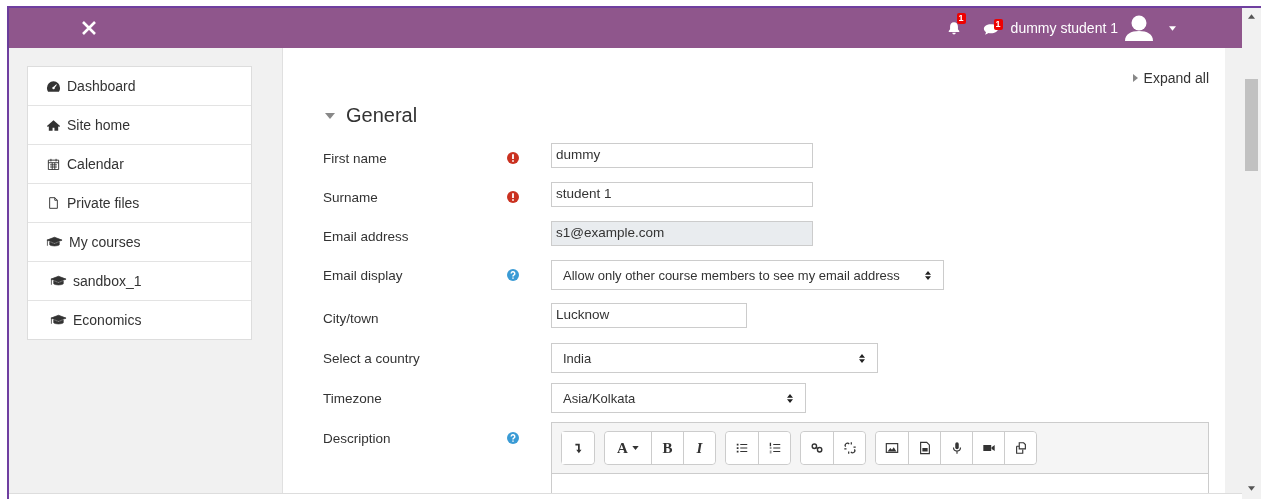 The width and height of the screenshot is (1261, 499). What do you see at coordinates (372, 358) in the screenshot?
I see `field-label: Select a country` at bounding box center [372, 358].